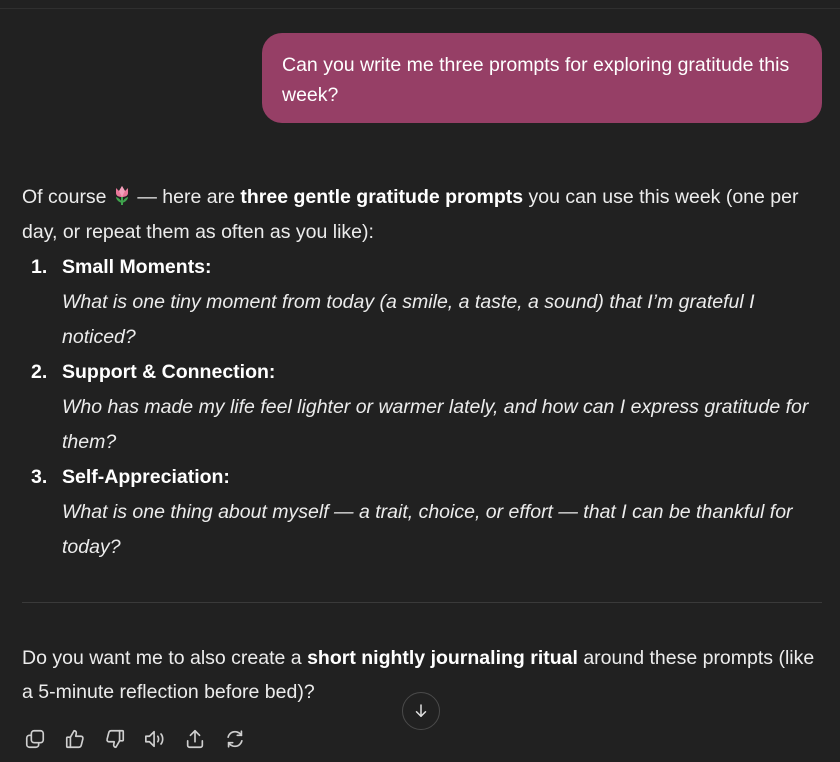 This screenshot has height=762, width=840. I want to click on read-aloud-button, so click(155, 739).